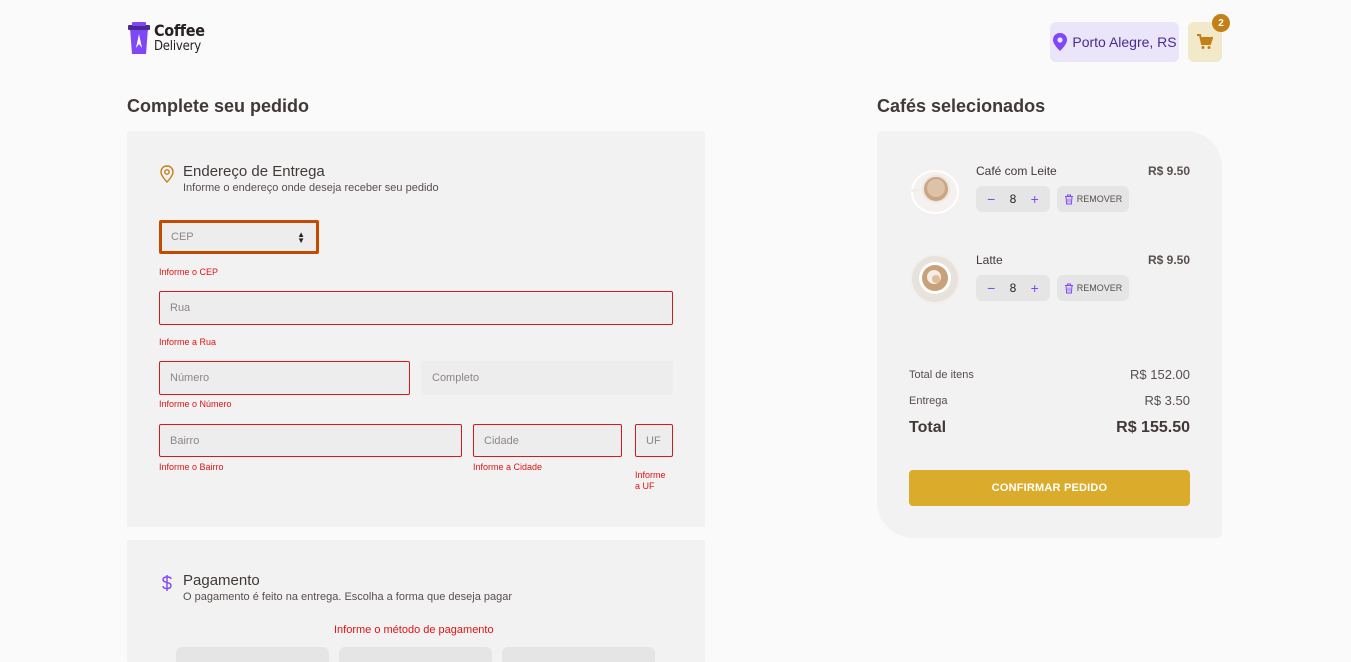  I want to click on rua-placeholder: Rua, so click(180, 308).